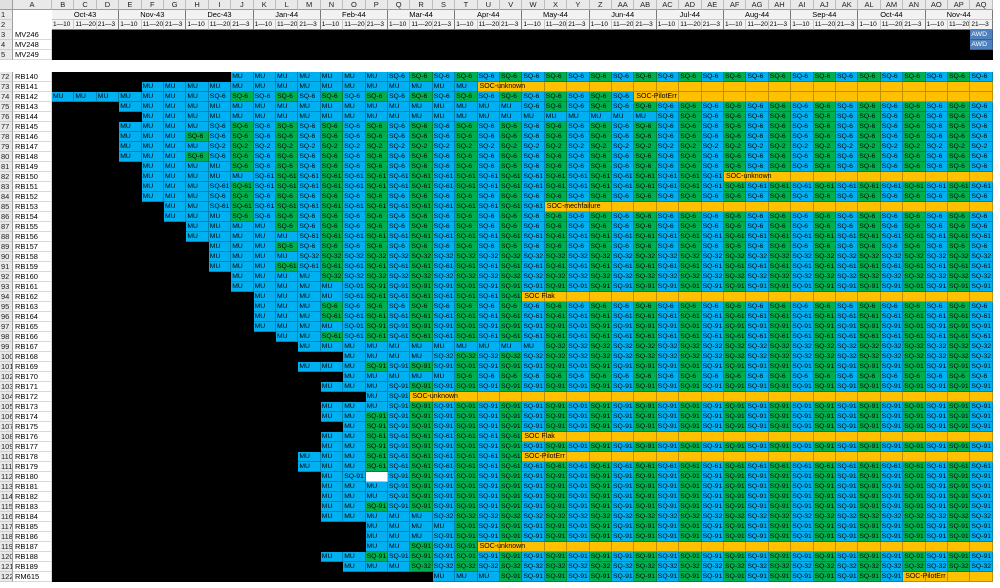 Image resolution: width=1000 pixels, height=588 pixels. What do you see at coordinates (32, 157) in the screenshot?
I see `row-label: RB148` at bounding box center [32, 157].